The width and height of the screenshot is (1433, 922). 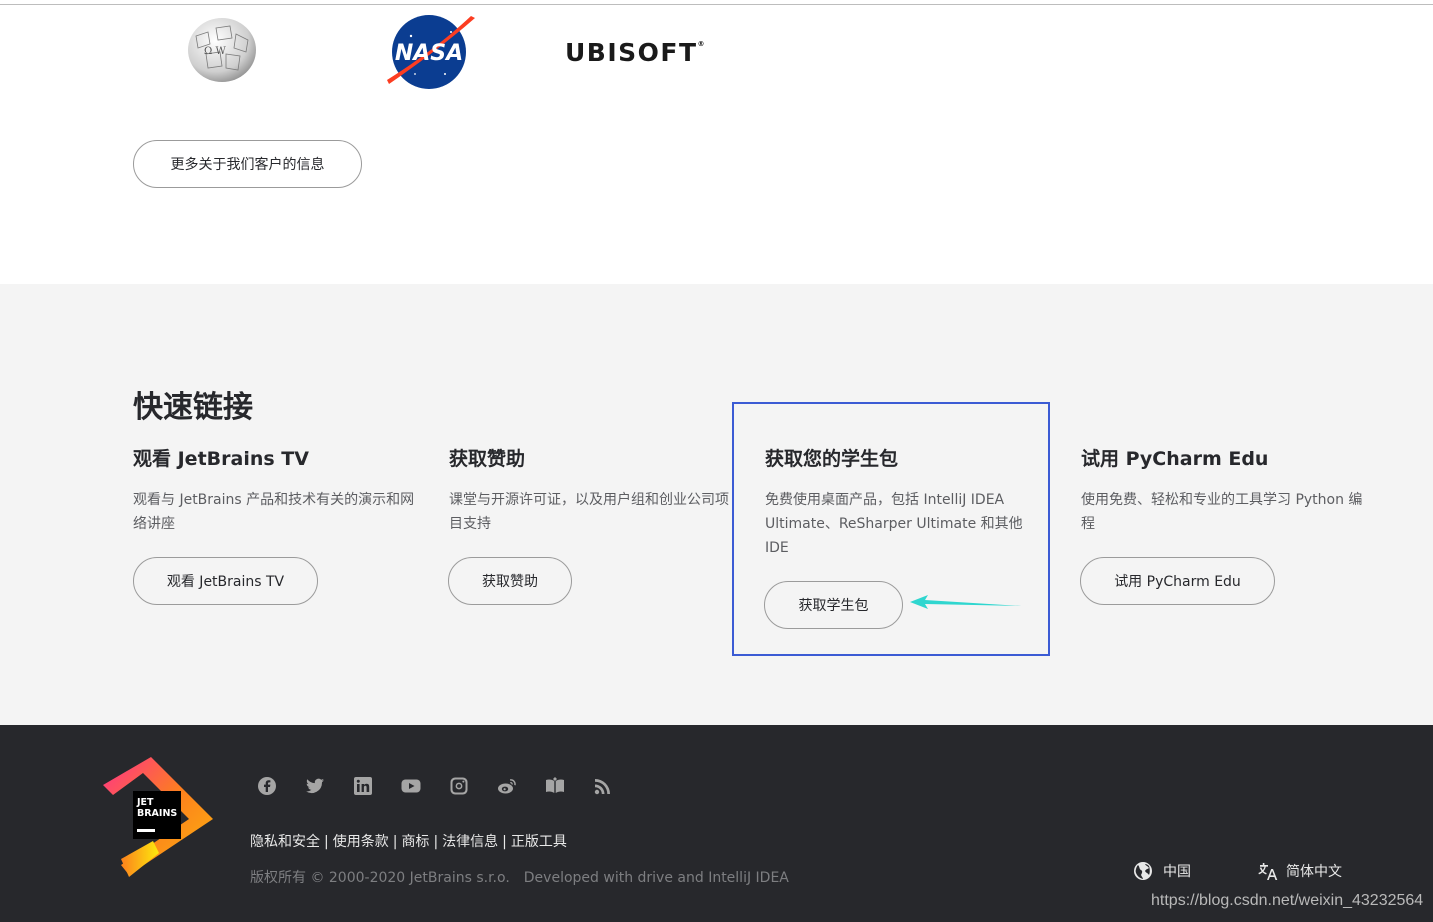 I want to click on privacy-link: 隐私和安全, so click(x=285, y=842).